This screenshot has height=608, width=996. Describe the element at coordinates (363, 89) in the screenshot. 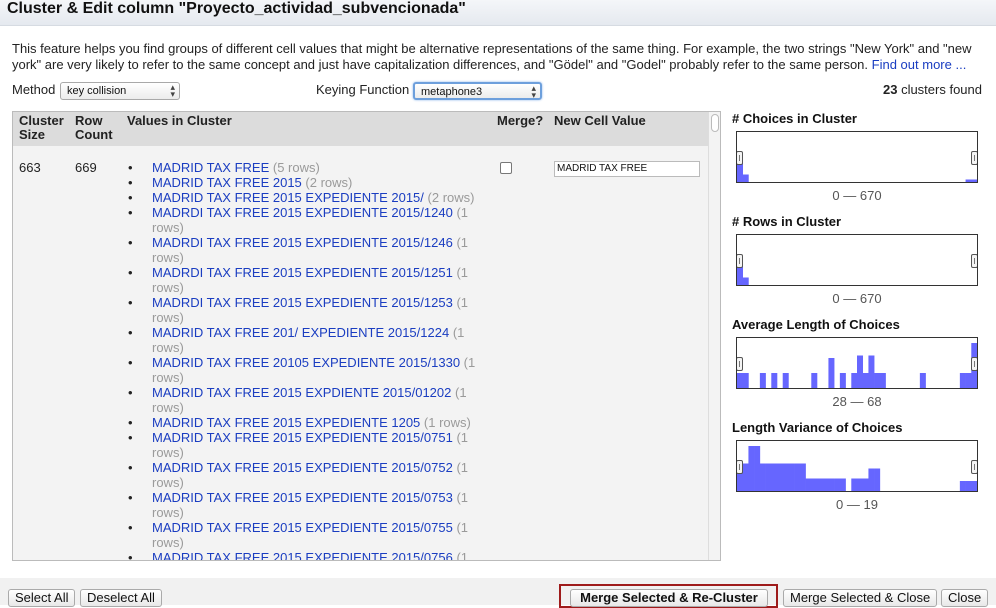

I see `keying-function-label: Keying Function` at that location.